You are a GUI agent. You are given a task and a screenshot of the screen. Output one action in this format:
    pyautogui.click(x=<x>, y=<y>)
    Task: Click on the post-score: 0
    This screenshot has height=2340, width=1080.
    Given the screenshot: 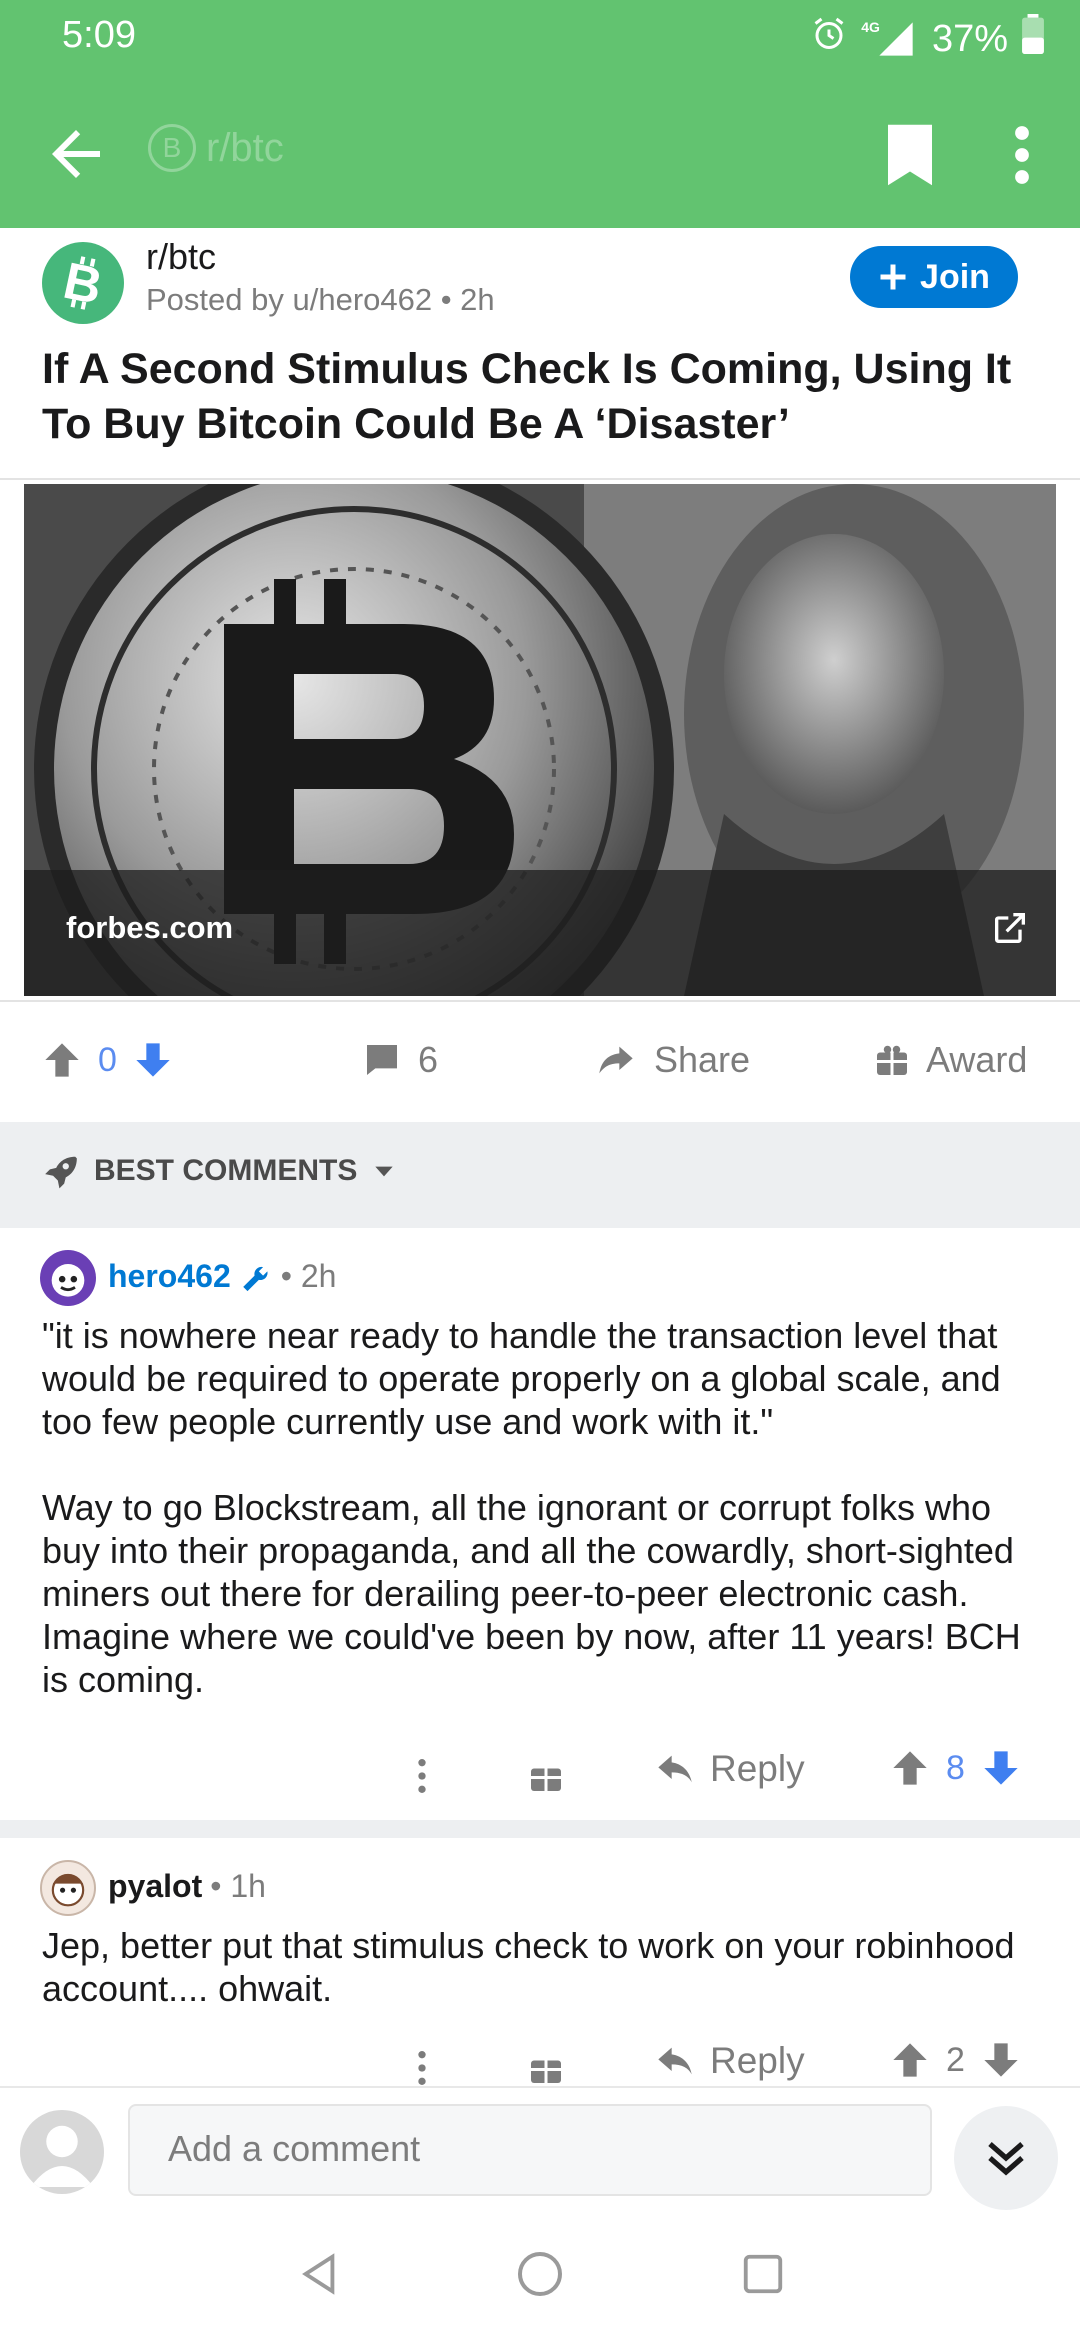 What is the action you would take?
    pyautogui.click(x=107, y=1059)
    